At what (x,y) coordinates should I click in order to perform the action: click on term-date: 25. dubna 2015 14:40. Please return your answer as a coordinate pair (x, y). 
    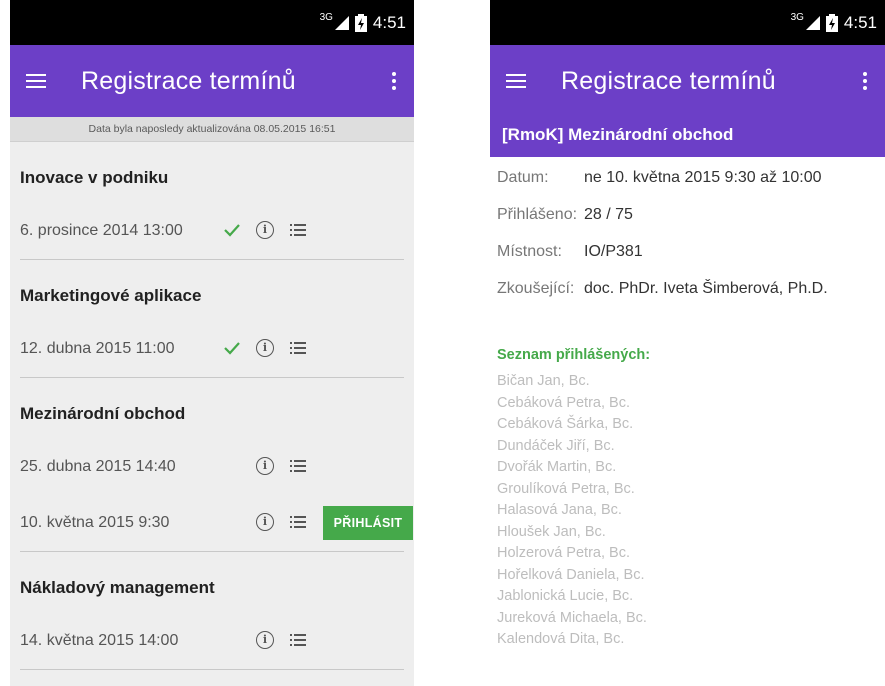
    Looking at the image, I should click on (98, 466).